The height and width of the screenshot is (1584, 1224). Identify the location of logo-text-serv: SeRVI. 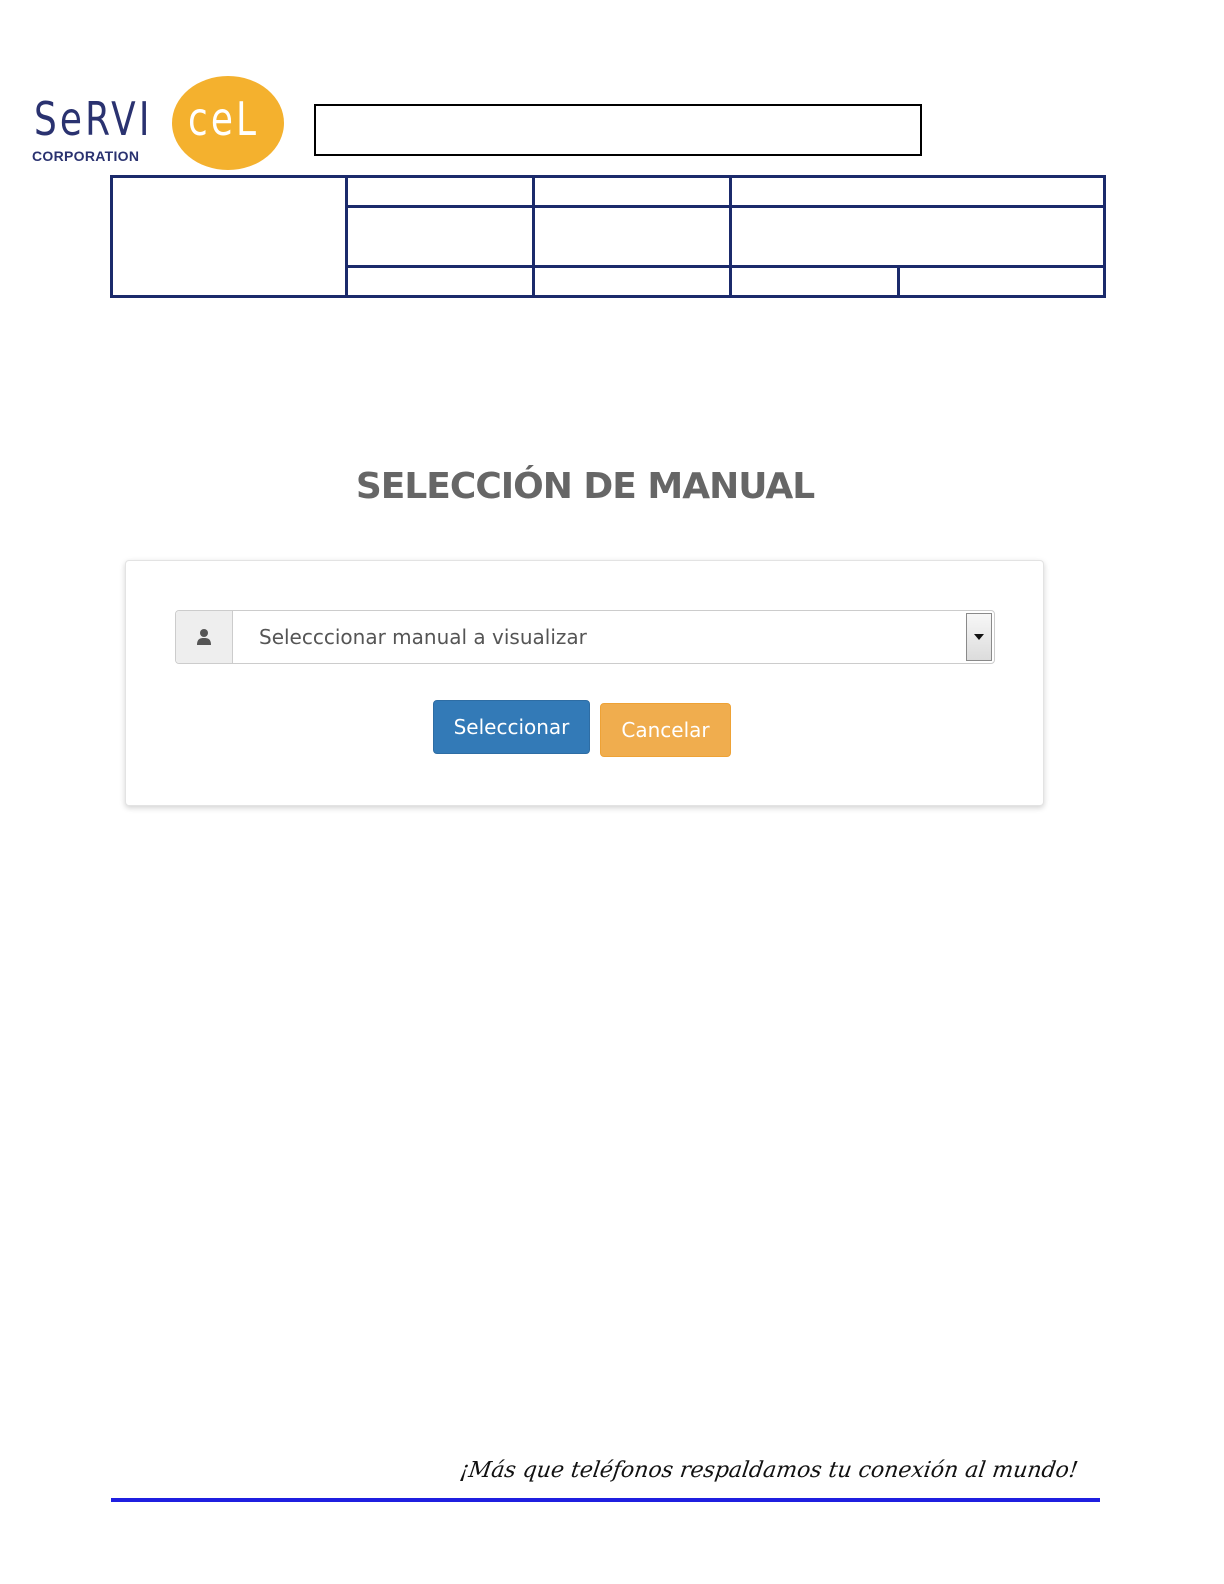
(93, 119).